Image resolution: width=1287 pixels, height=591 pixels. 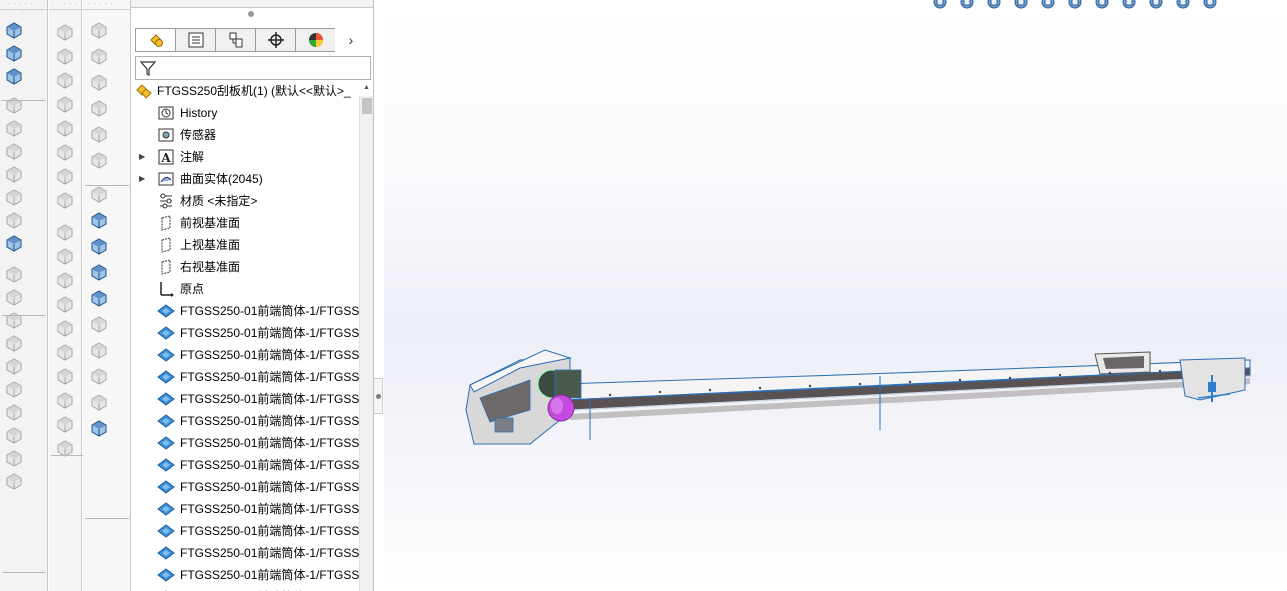 What do you see at coordinates (99, 108) in the screenshot?
I see `smart-fasteners-icon` at bounding box center [99, 108].